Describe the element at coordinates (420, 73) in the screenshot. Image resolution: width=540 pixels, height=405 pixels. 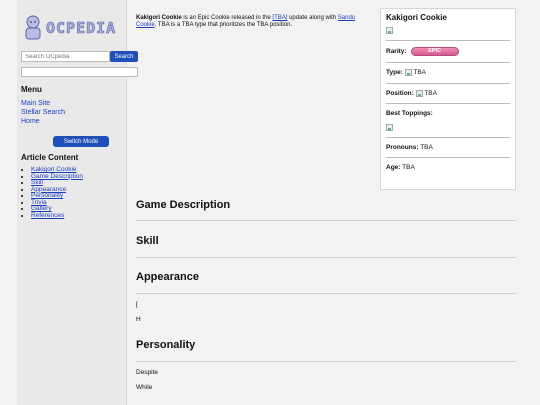
I see `type-value: TBA` at that location.